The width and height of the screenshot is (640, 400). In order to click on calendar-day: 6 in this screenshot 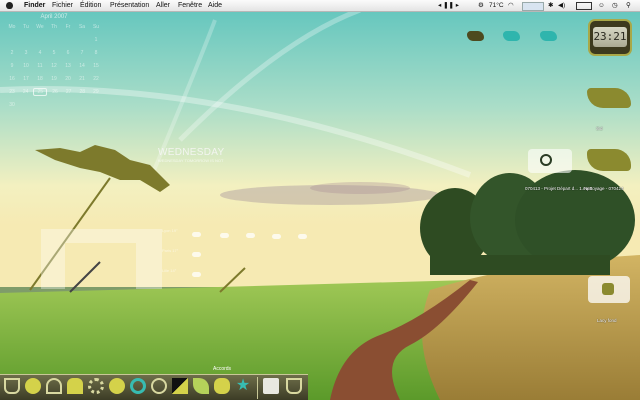, I will do `click(68, 53)`.